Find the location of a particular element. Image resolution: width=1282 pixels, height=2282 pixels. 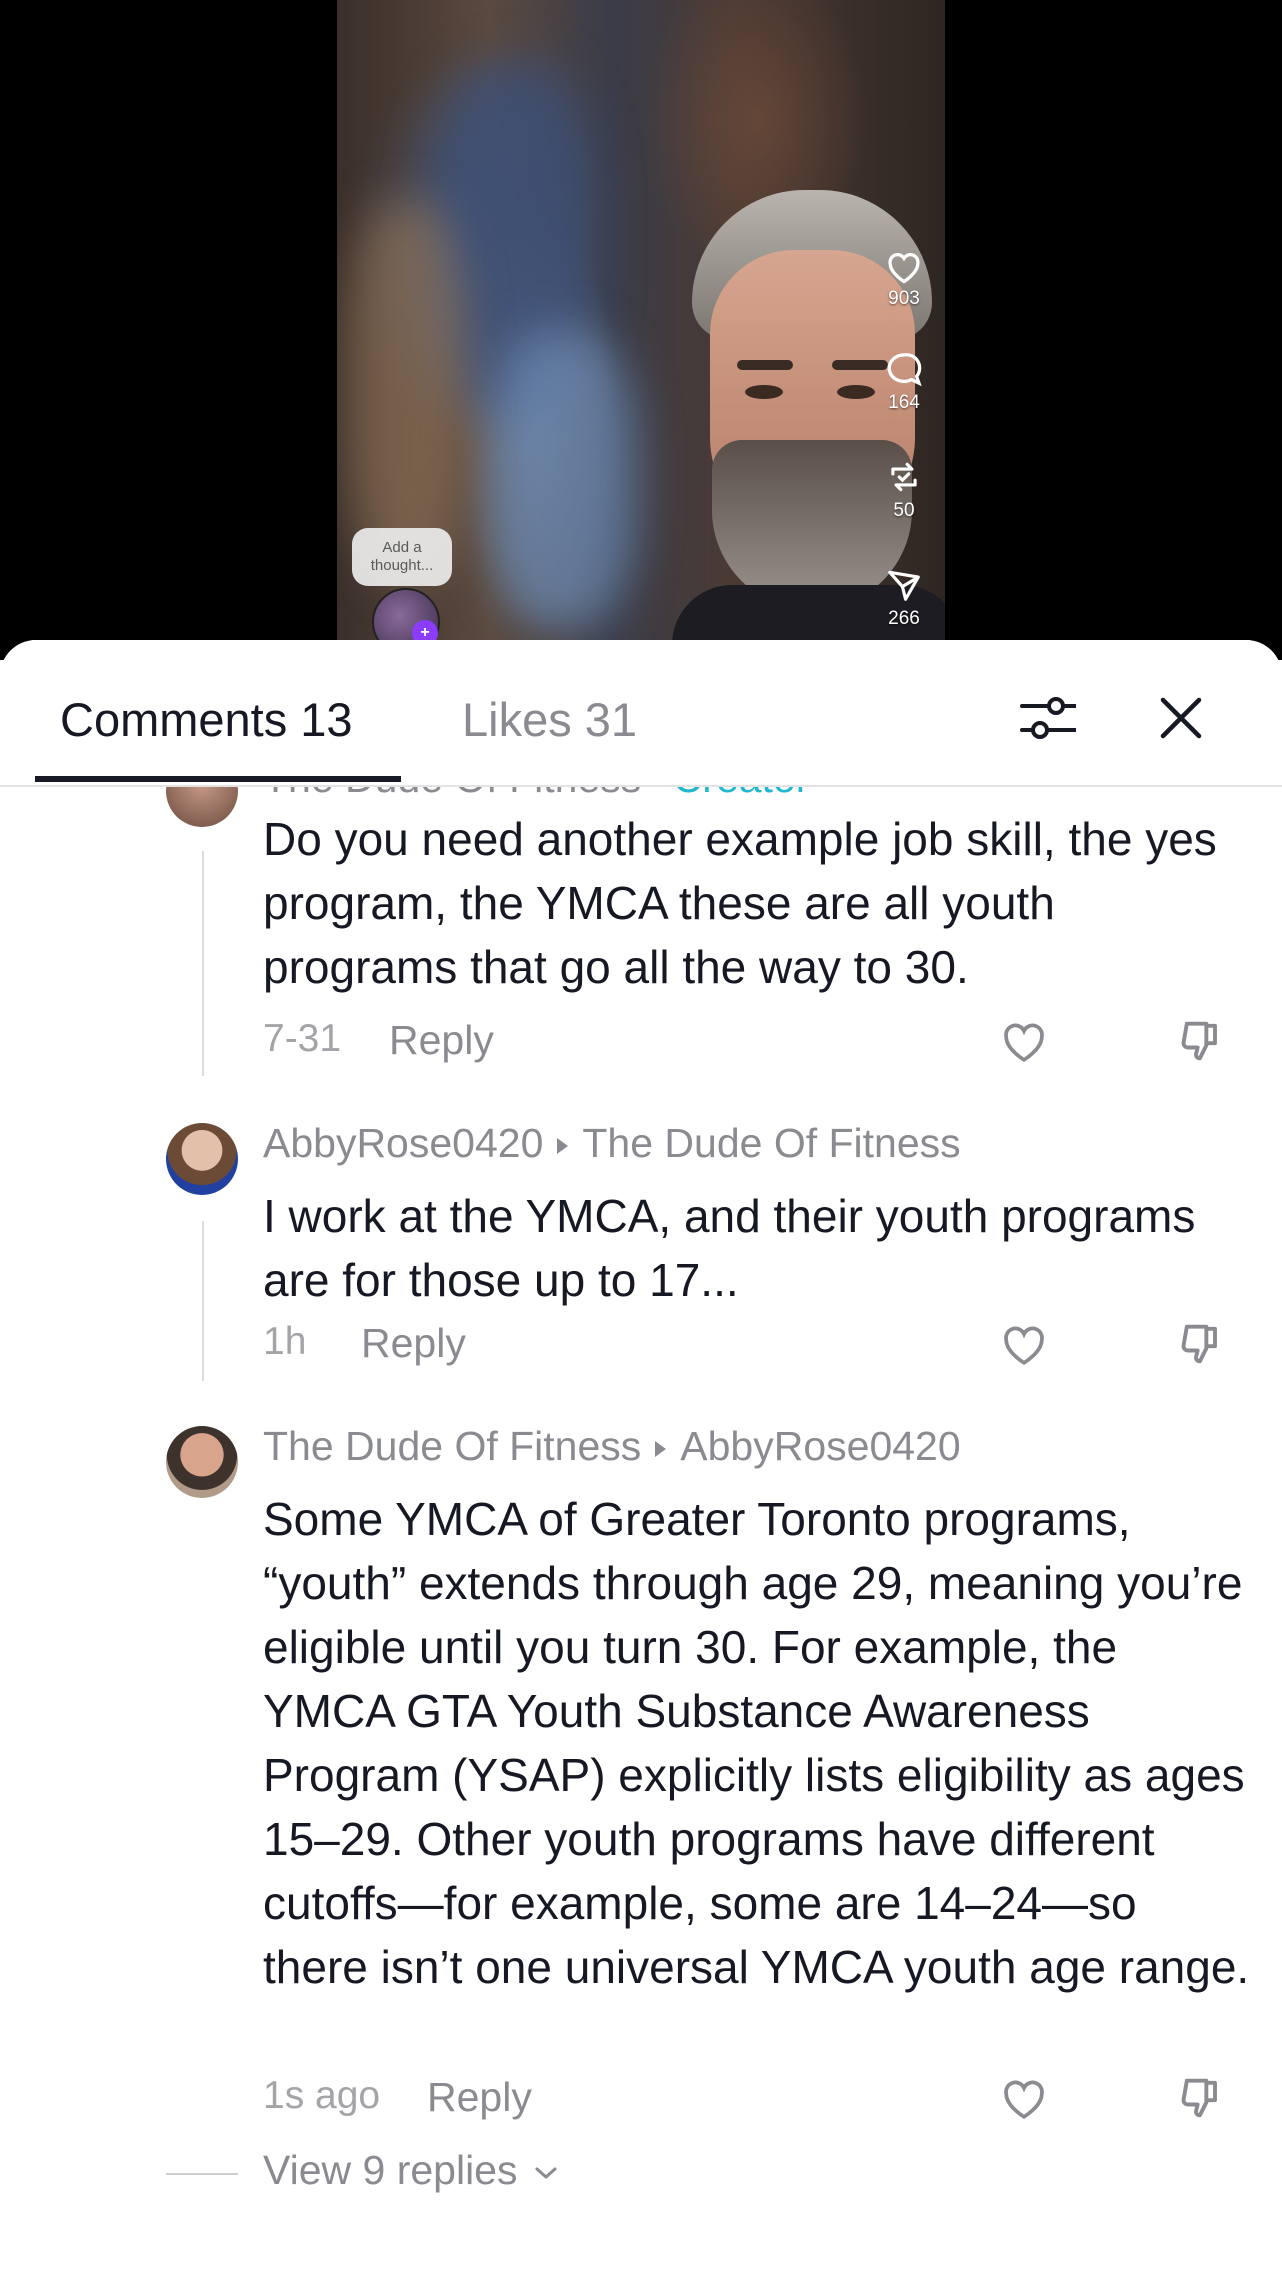

filter-button is located at coordinates (1048, 718).